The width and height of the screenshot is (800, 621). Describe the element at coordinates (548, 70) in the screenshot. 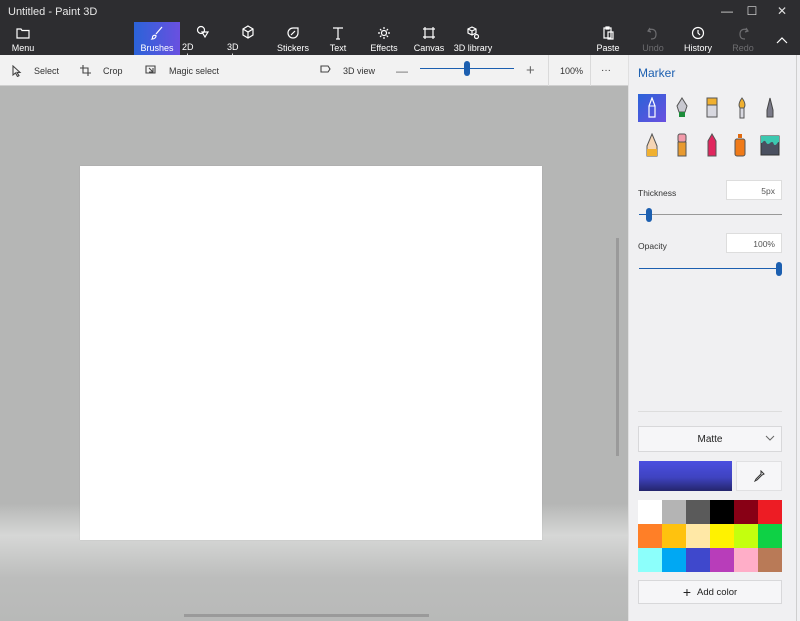

I see `toolbar-divider` at that location.